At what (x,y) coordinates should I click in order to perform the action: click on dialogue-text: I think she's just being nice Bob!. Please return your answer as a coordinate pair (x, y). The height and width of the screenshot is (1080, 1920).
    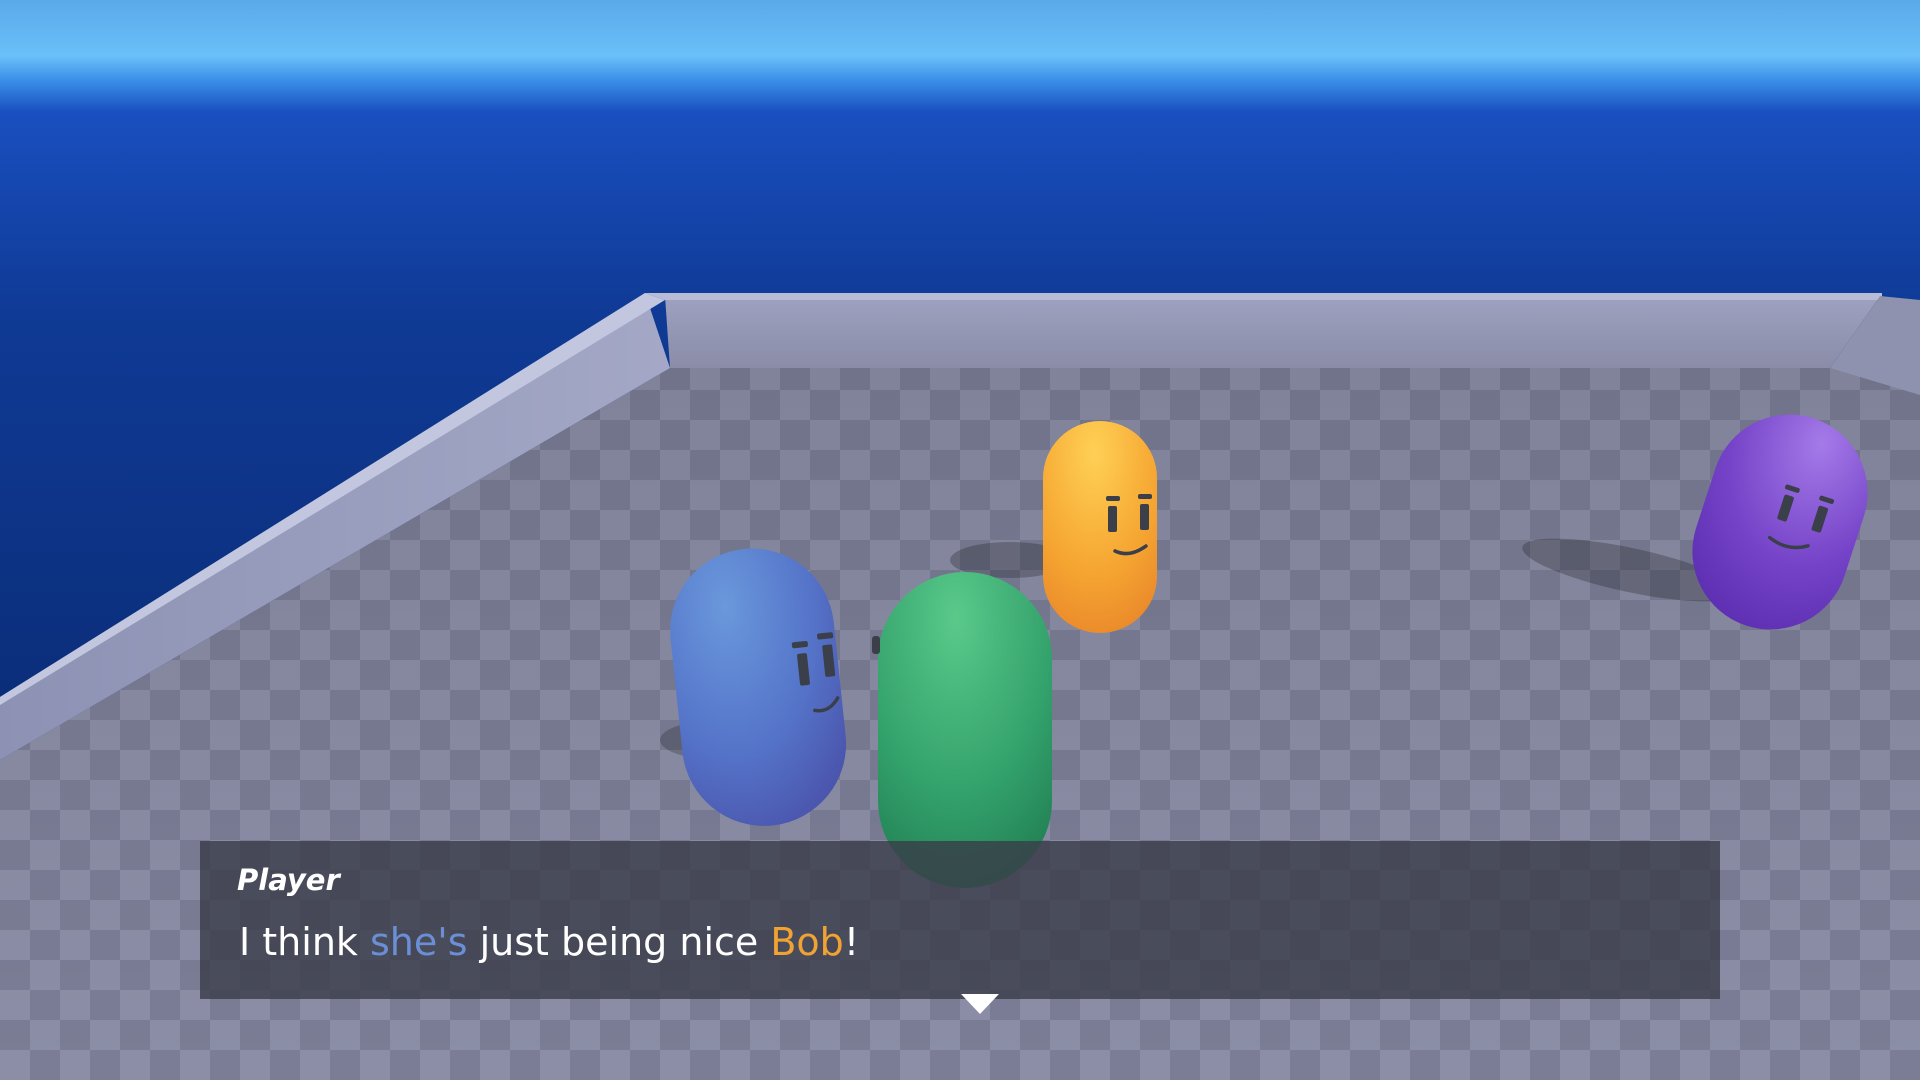
    Looking at the image, I should click on (549, 942).